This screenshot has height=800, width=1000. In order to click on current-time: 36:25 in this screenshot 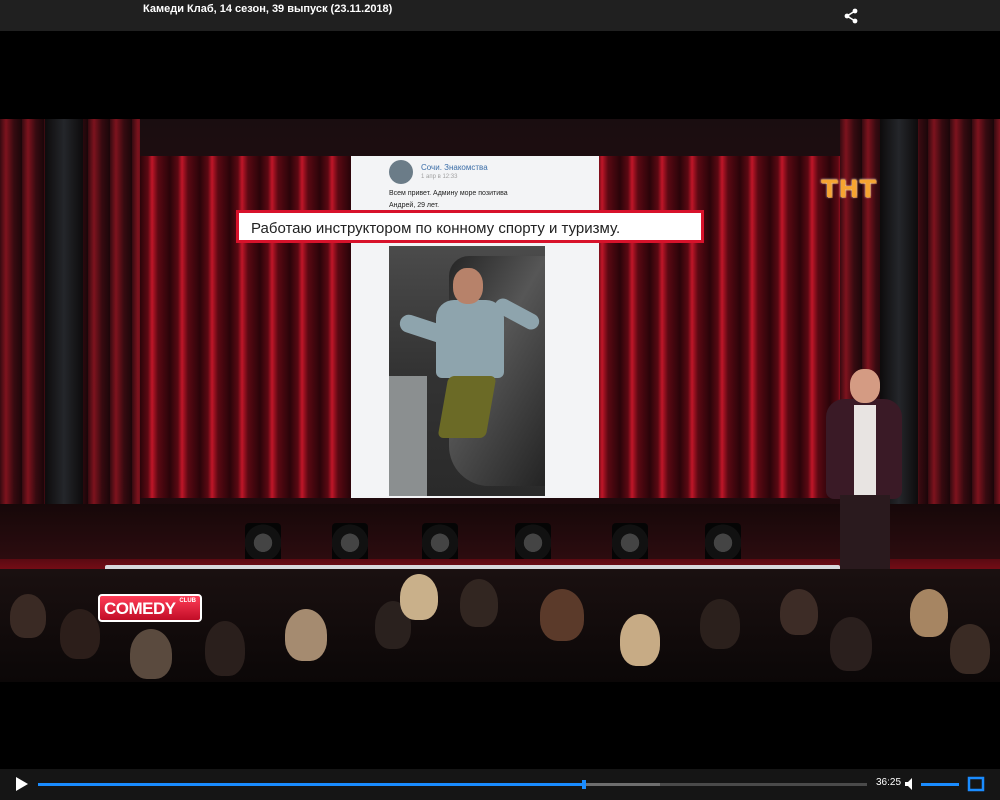, I will do `click(889, 782)`.